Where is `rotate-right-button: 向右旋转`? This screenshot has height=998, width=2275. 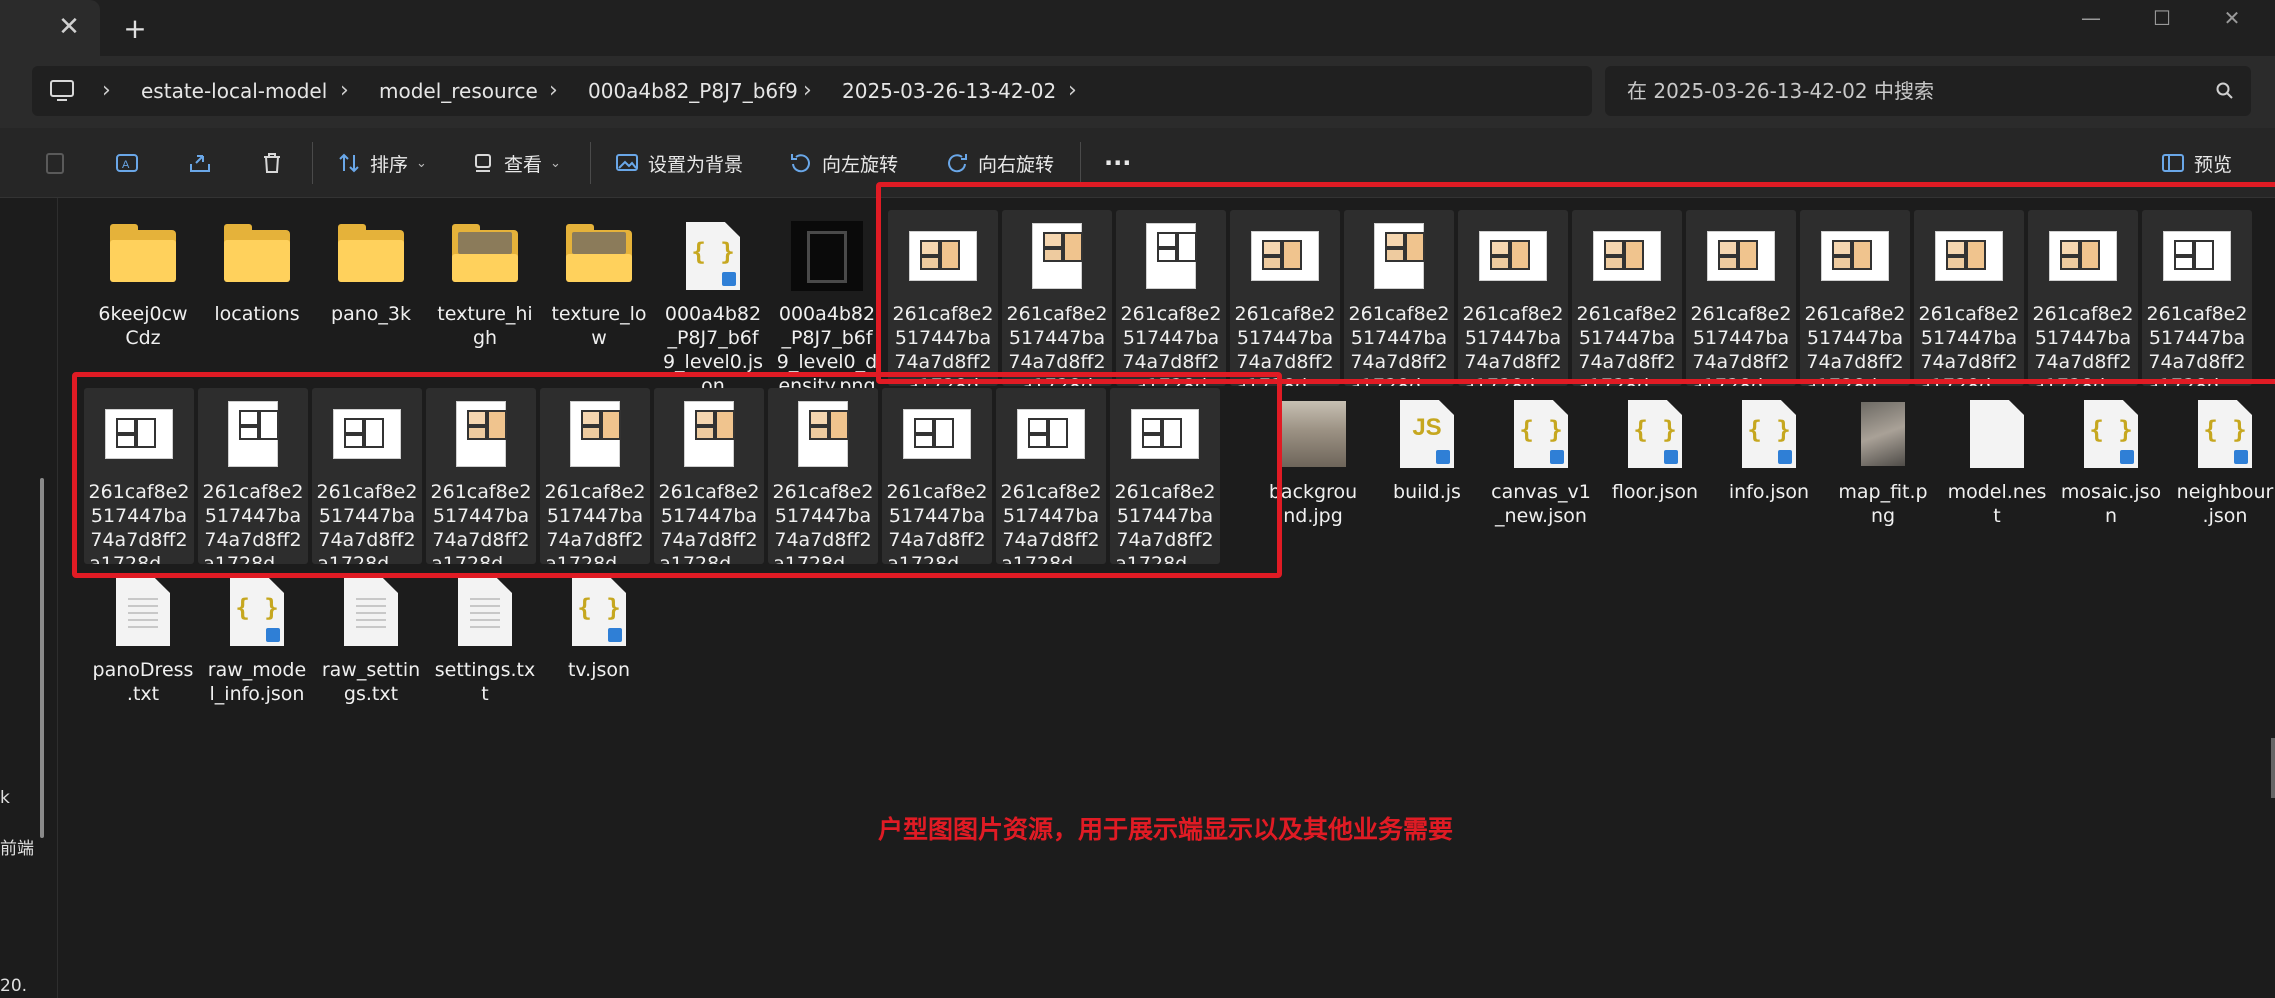
rotate-right-button: 向右旋转 is located at coordinates (999, 163).